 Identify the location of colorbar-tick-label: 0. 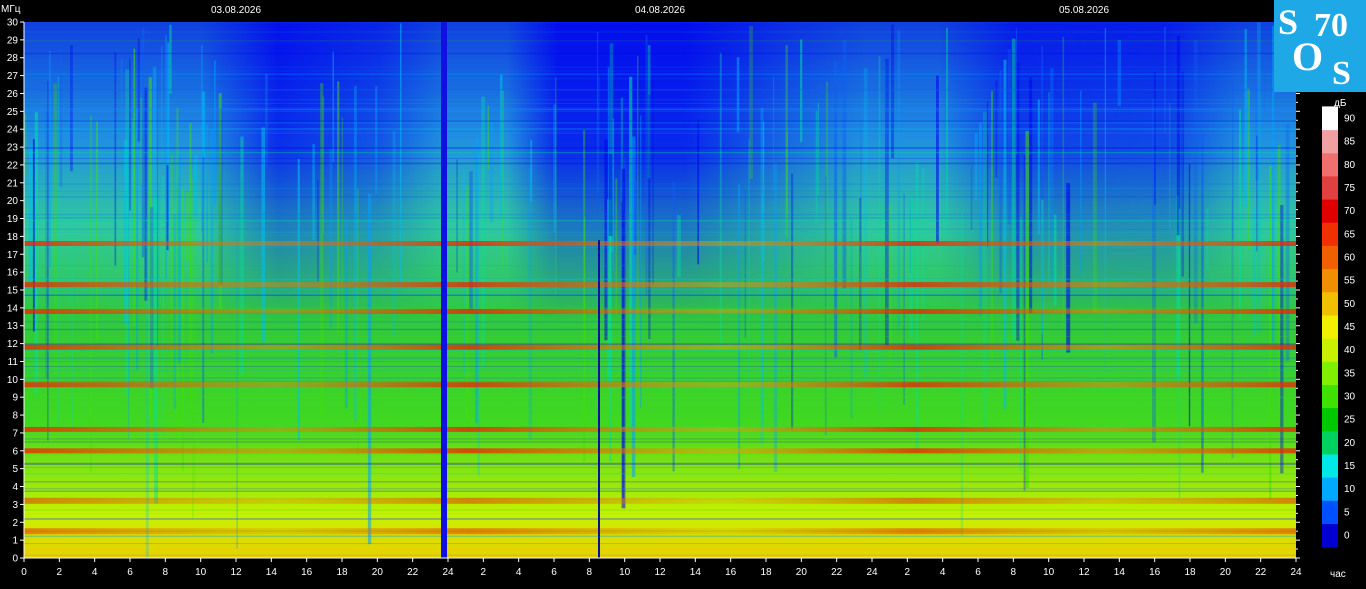
(1347, 536).